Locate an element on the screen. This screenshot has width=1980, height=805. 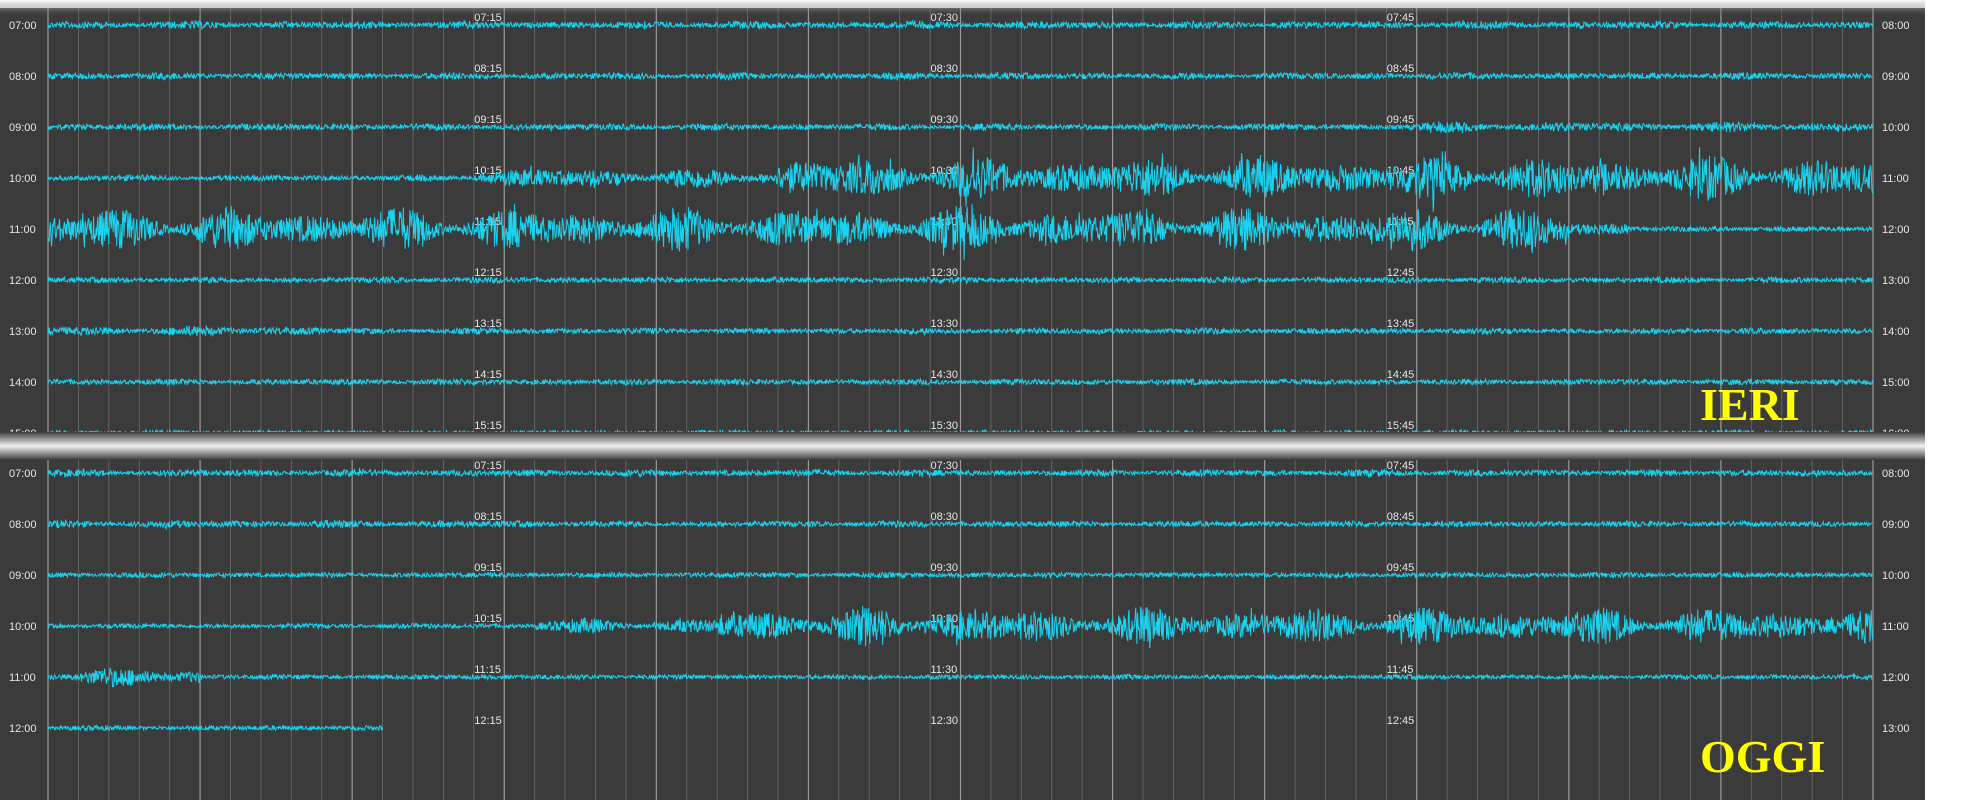
quarter-label: 15:30 is located at coordinates (945, 426).